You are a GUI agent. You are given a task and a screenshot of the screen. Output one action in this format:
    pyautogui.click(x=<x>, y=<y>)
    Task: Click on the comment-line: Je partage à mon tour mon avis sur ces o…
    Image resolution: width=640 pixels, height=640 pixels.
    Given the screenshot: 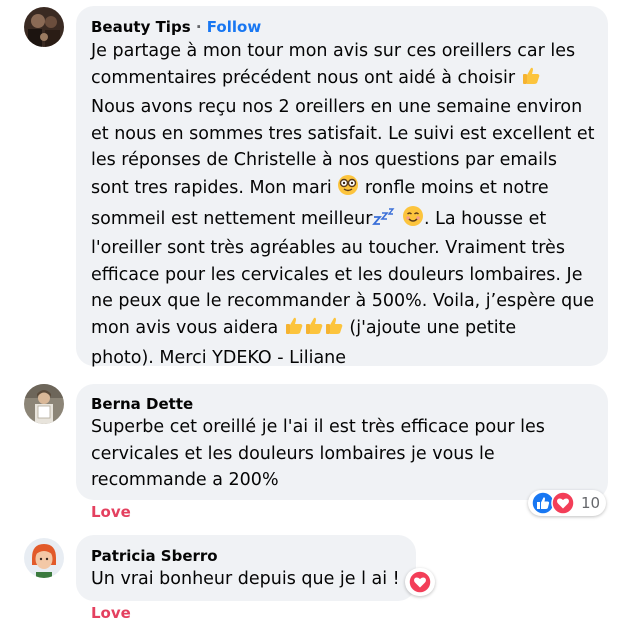 What is the action you would take?
    pyautogui.click(x=333, y=51)
    